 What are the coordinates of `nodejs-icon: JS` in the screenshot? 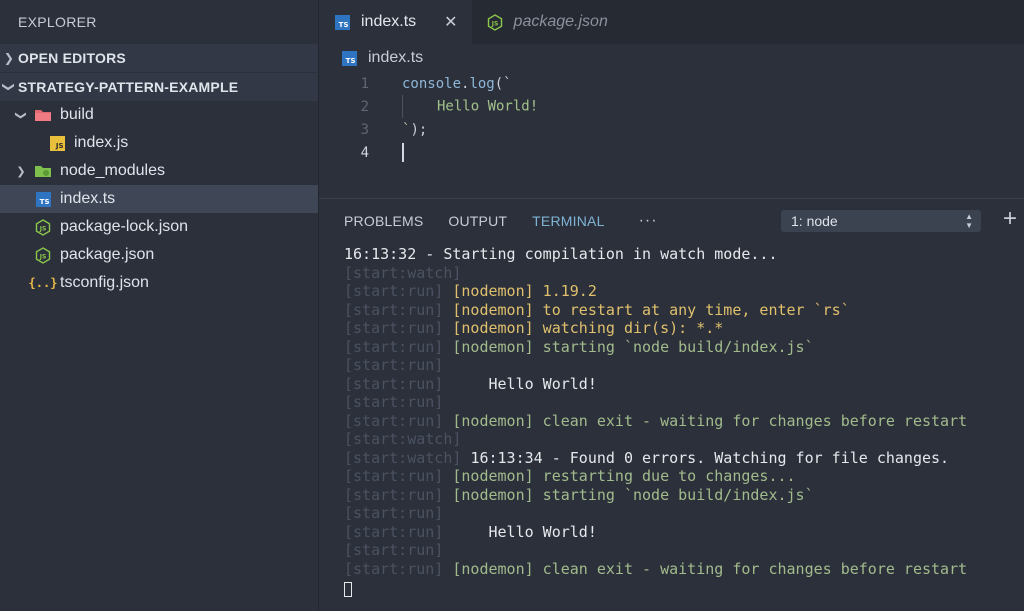 It's located at (43, 227).